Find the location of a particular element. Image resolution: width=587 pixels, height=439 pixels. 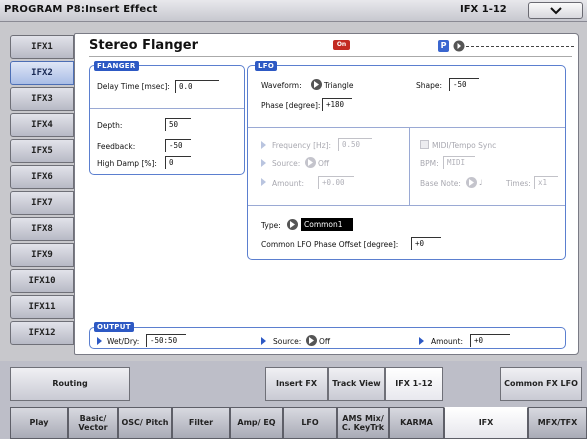

common-phase-field: +0 is located at coordinates (426, 243).